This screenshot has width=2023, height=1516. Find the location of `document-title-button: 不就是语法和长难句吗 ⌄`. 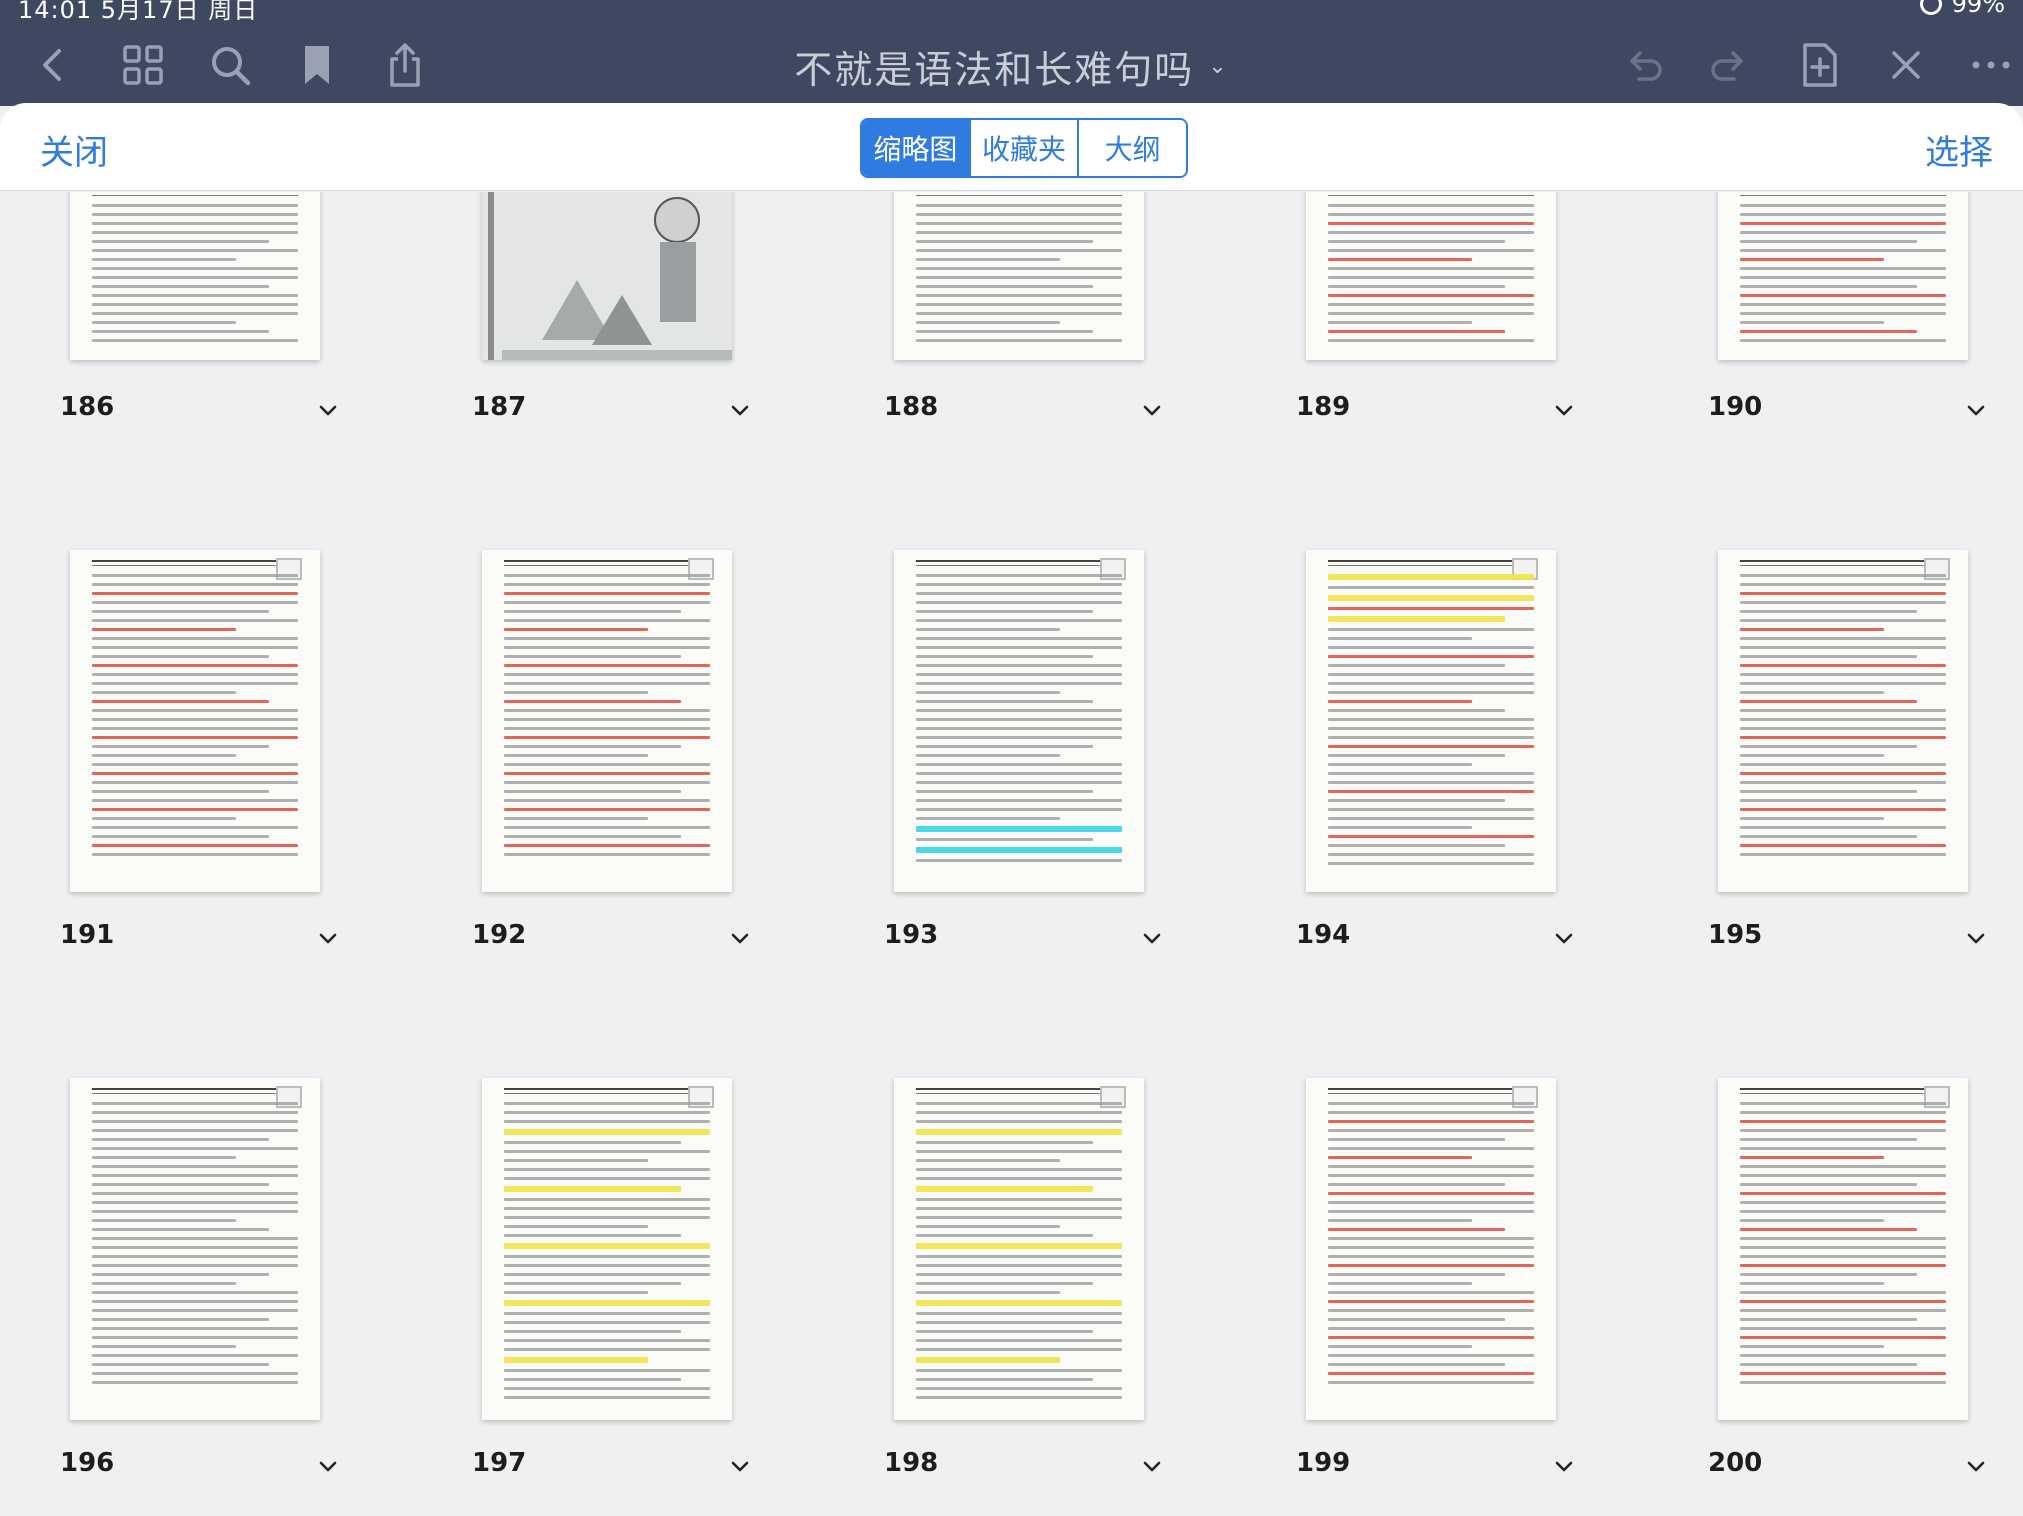

document-title-button: 不就是语法和长难句吗 ⌄ is located at coordinates (1011, 66).